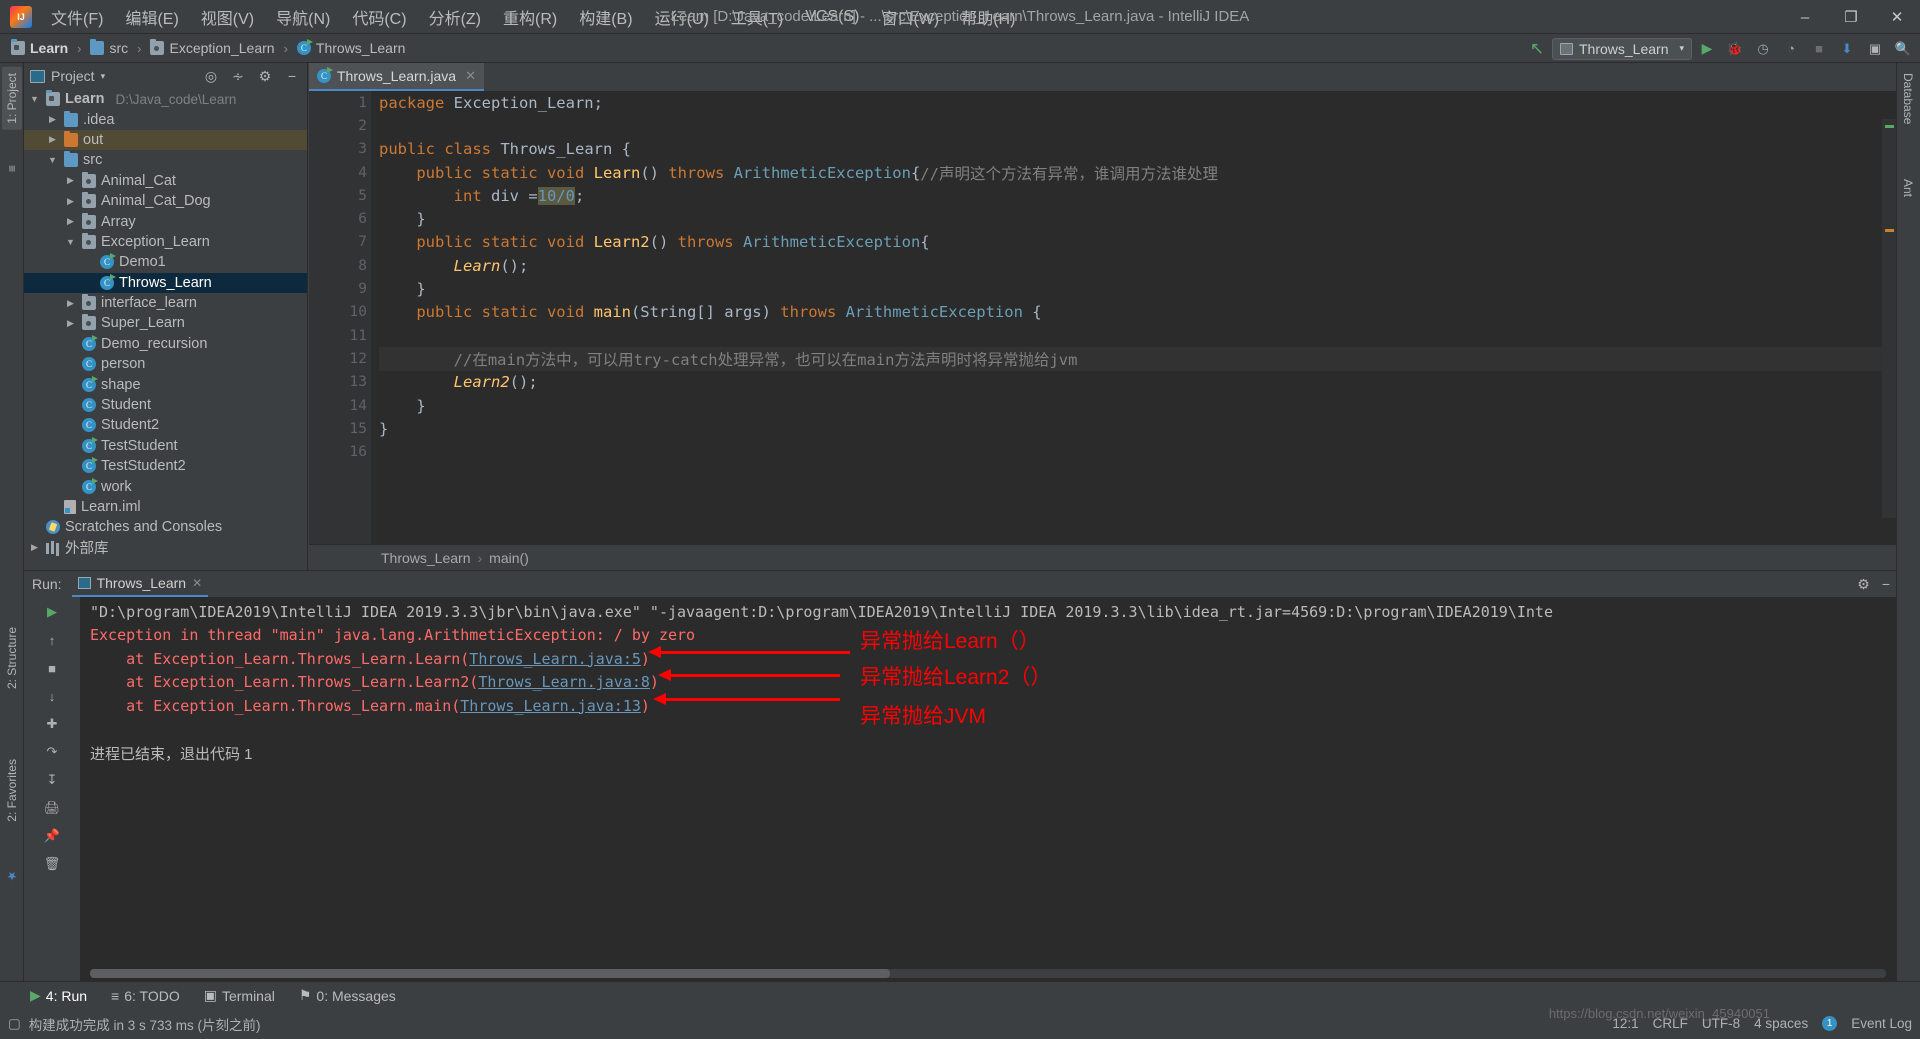 This screenshot has height=1039, width=1920. What do you see at coordinates (303, 17) in the screenshot?
I see `menu-navigate: 导航(N)` at bounding box center [303, 17].